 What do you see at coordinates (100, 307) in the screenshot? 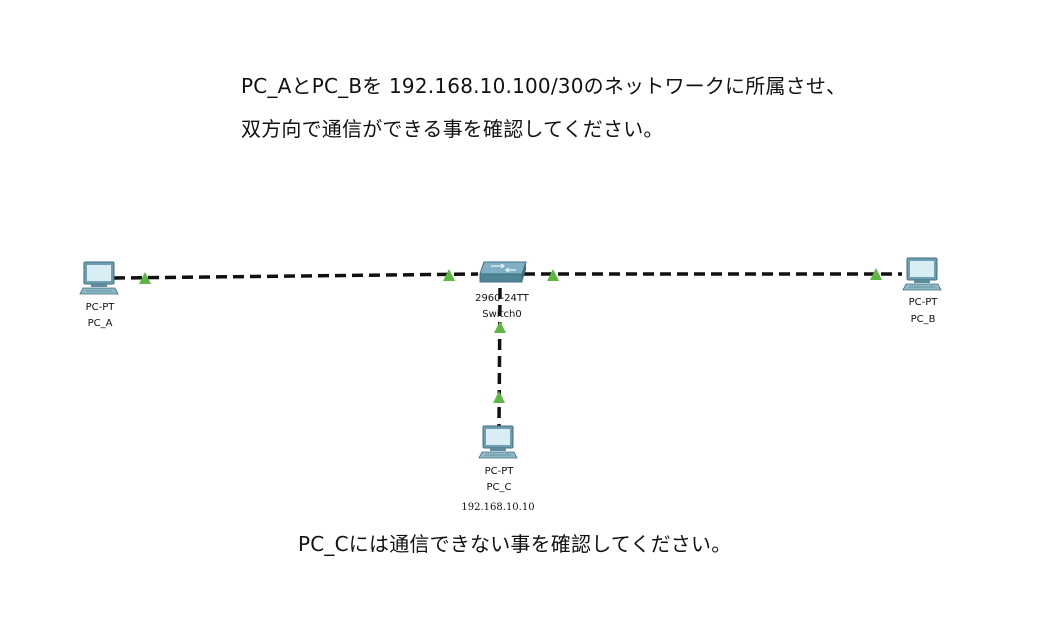
I see `pc-a-model-label: PC-PT` at bounding box center [100, 307].